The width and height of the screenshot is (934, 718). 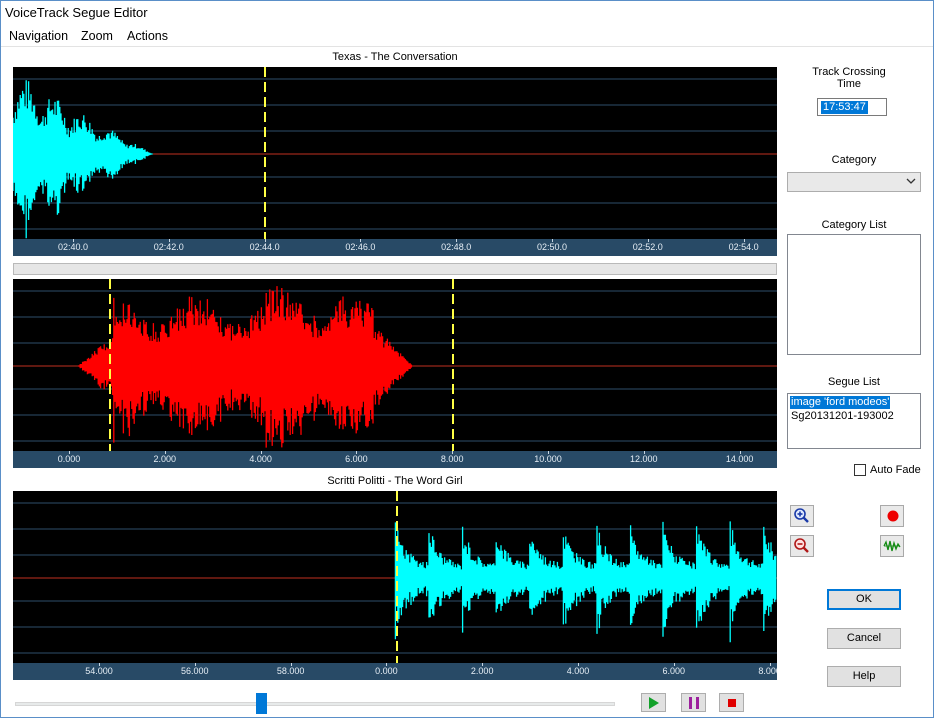 I want to click on zoom-in-icon, so click(x=801, y=515).